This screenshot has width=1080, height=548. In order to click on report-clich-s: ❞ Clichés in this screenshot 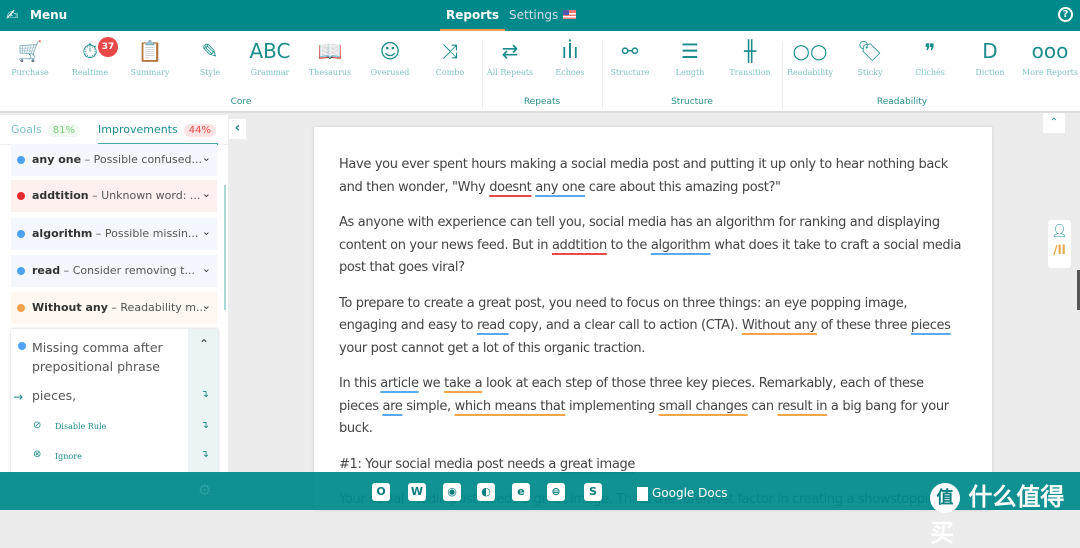, I will do `click(930, 57)`.